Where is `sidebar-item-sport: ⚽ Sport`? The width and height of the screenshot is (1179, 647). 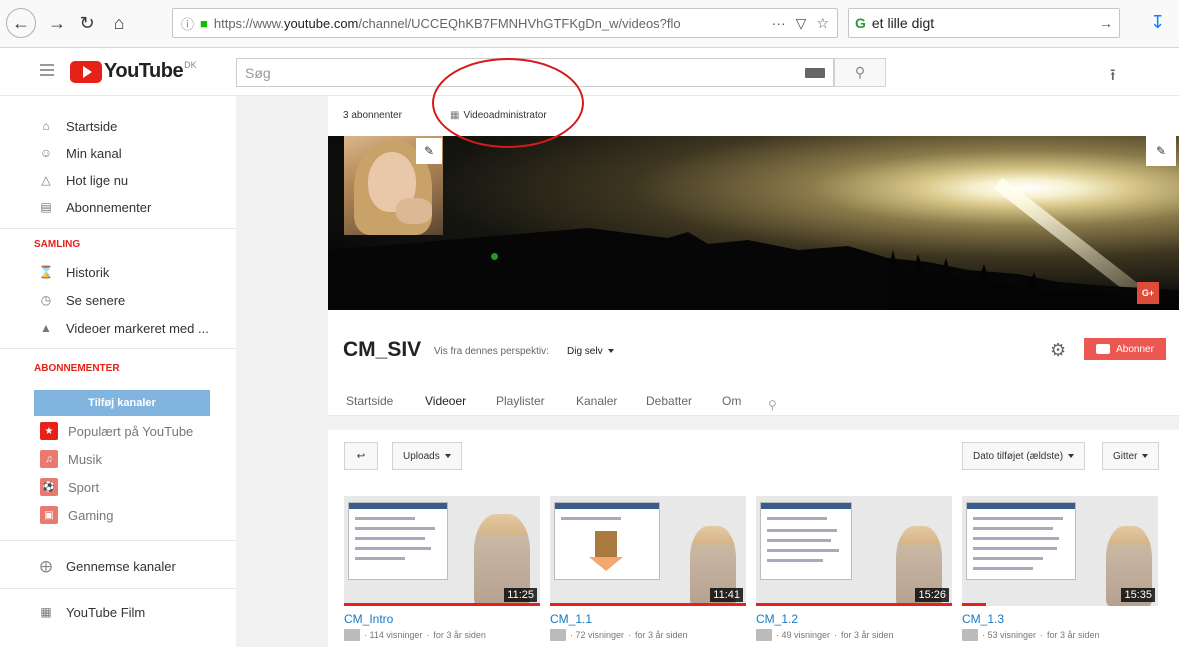
sidebar-item-sport: ⚽ Sport is located at coordinates (69, 487).